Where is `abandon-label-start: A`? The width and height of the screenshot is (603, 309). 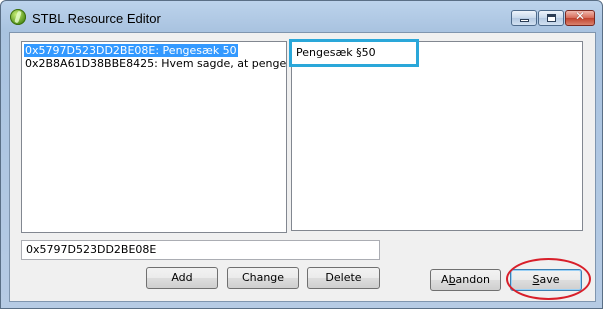 abandon-label-start: A is located at coordinates (445, 279).